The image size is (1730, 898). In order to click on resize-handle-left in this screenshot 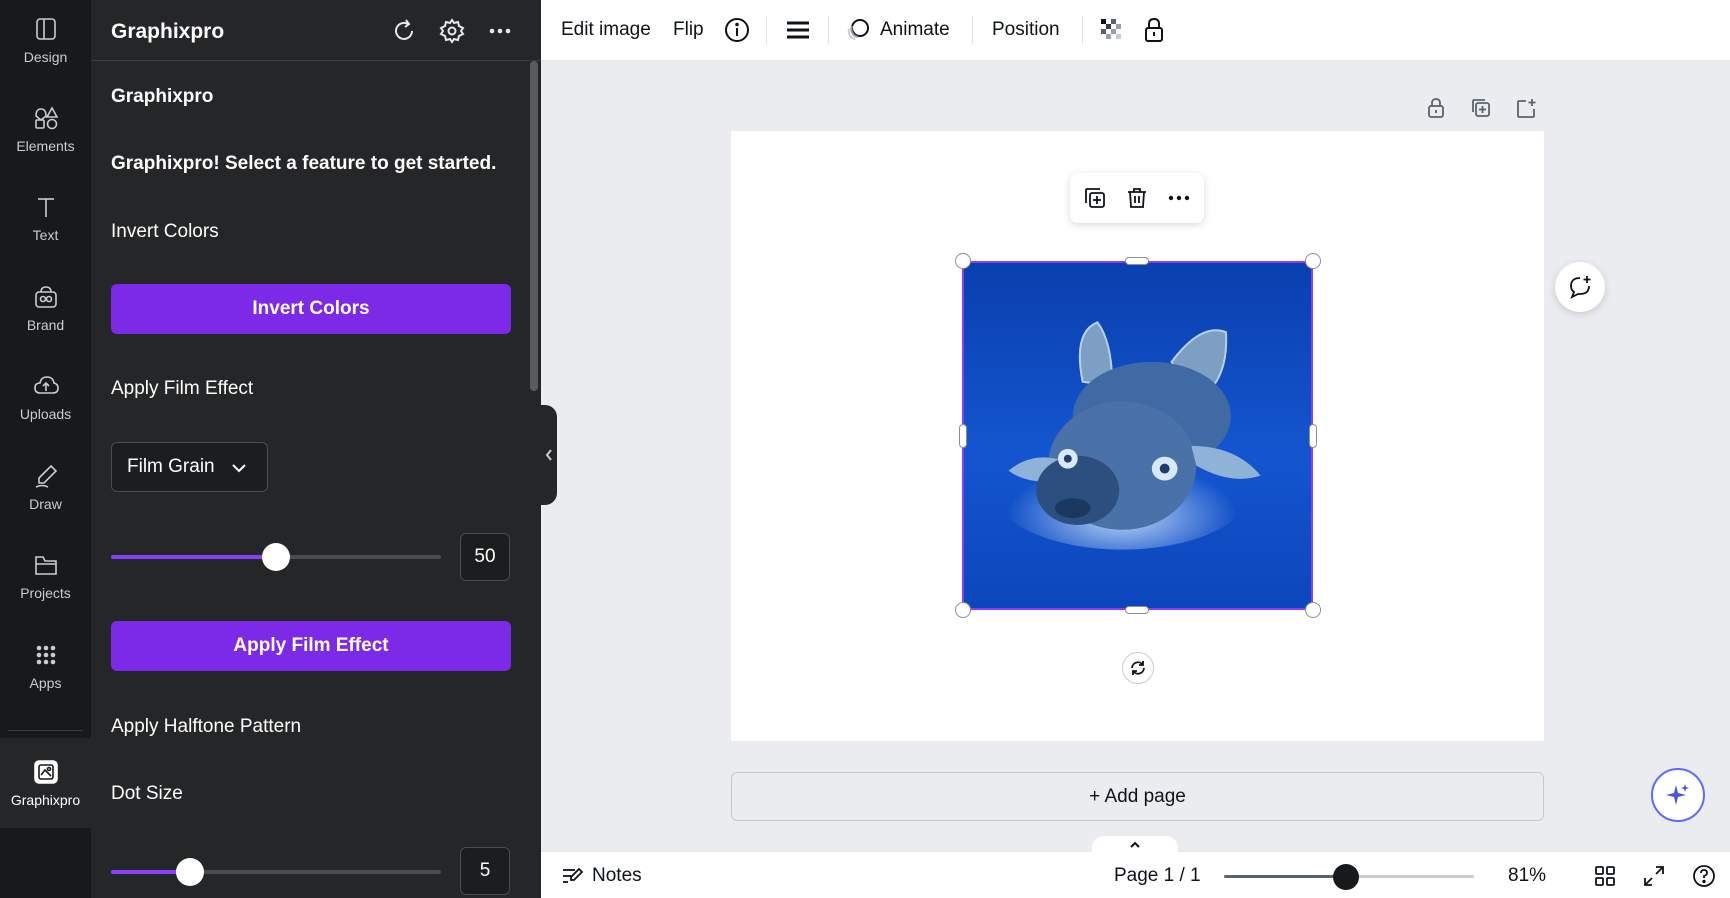, I will do `click(963, 436)`.